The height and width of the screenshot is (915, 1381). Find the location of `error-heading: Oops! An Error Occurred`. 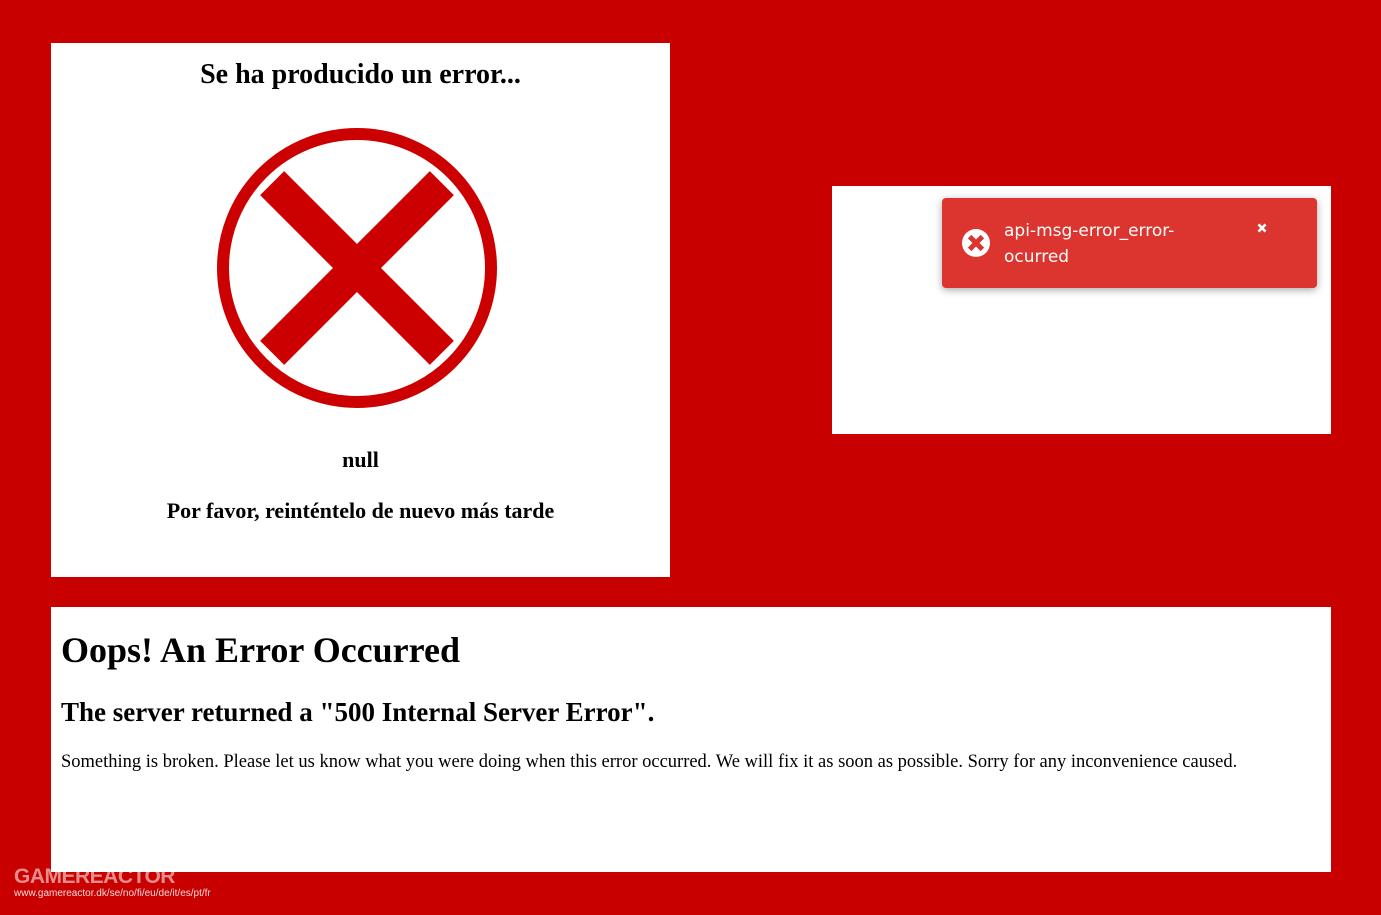

error-heading: Oops! An Error Occurred is located at coordinates (260, 650).